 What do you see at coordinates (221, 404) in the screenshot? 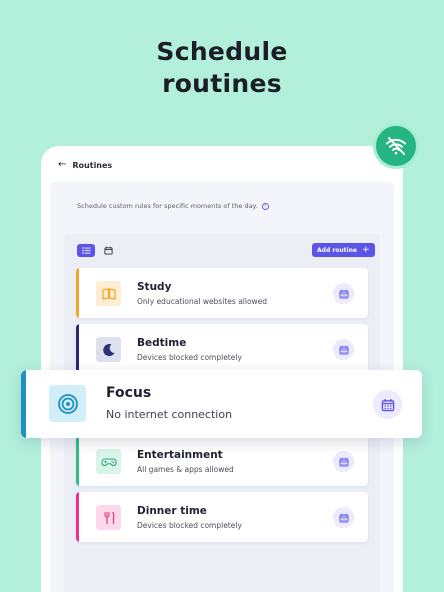
I see `routine-card-focus: Focus No internet connection` at bounding box center [221, 404].